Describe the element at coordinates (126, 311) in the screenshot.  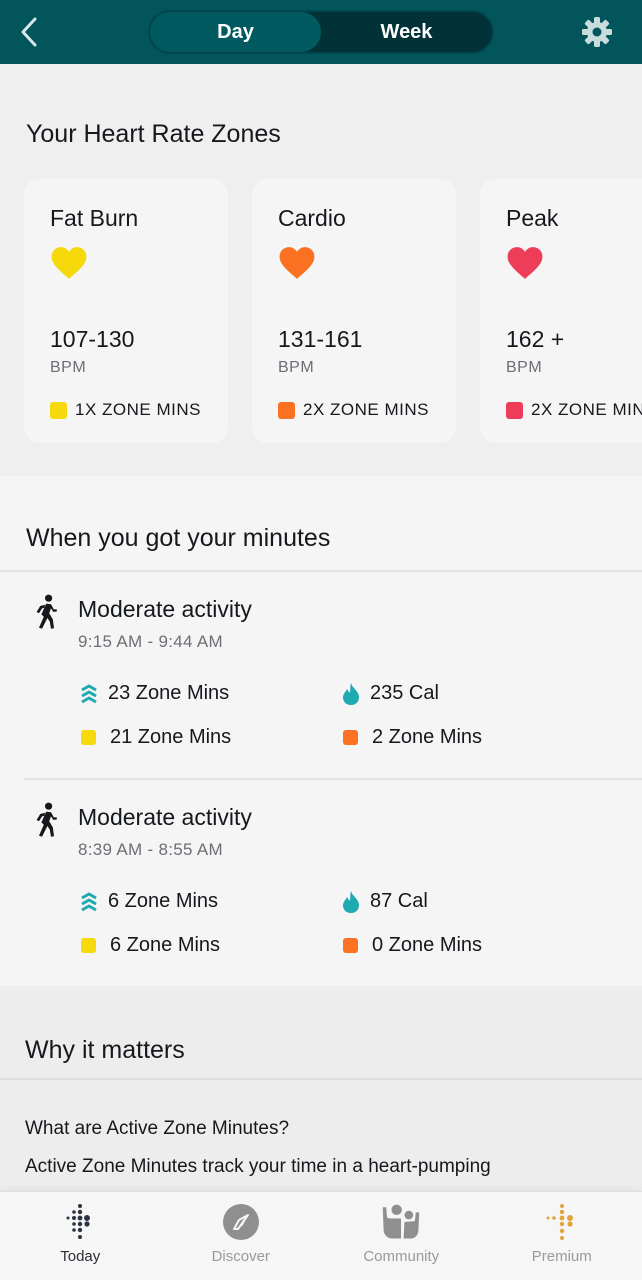
I see `zone-card-fat-burn: Fat Burn 107-130 BPM 1X ZONE MINS` at that location.